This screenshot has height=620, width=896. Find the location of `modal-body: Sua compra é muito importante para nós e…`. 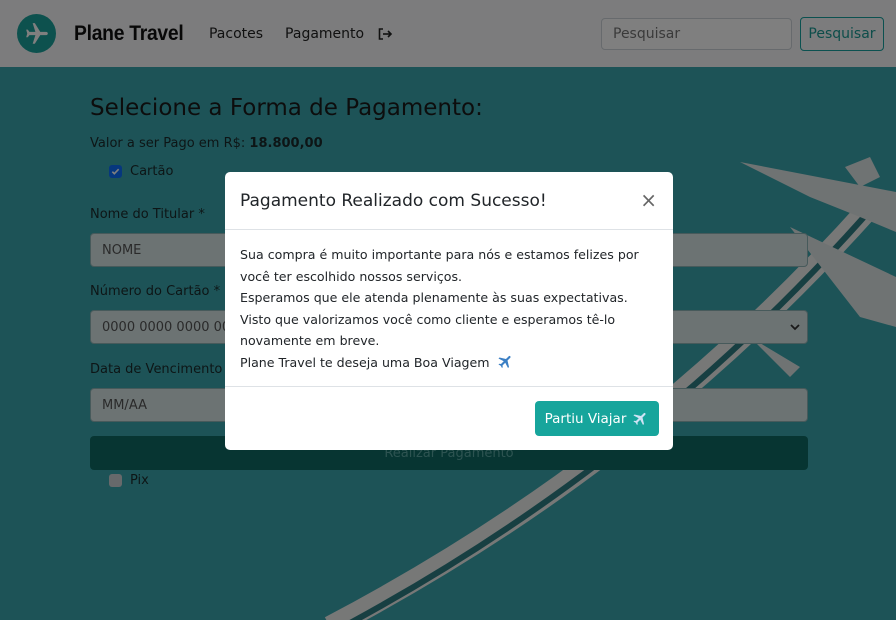

modal-body: Sua compra é muito importante para nós e… is located at coordinates (449, 302).